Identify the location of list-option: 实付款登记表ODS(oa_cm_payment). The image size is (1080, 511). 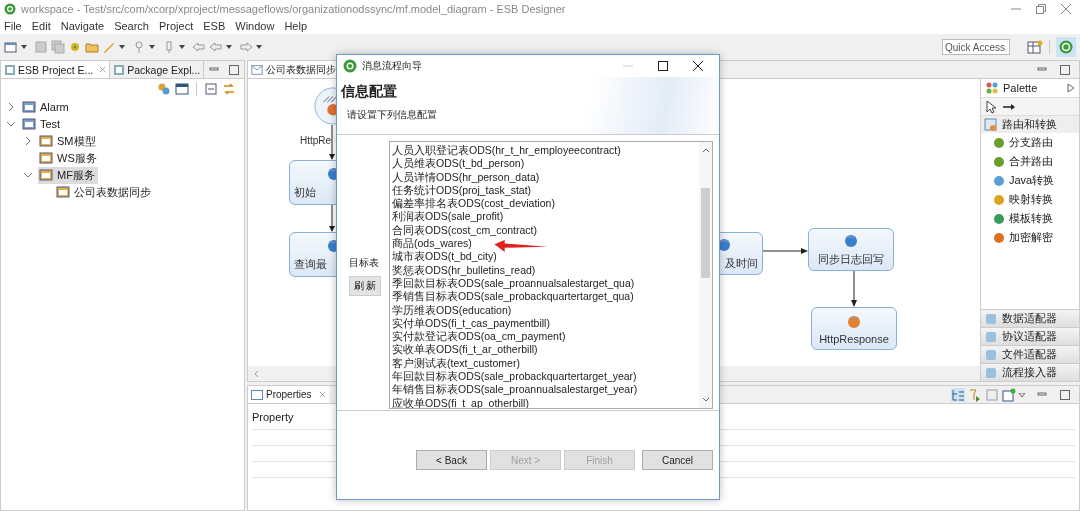
(545, 337).